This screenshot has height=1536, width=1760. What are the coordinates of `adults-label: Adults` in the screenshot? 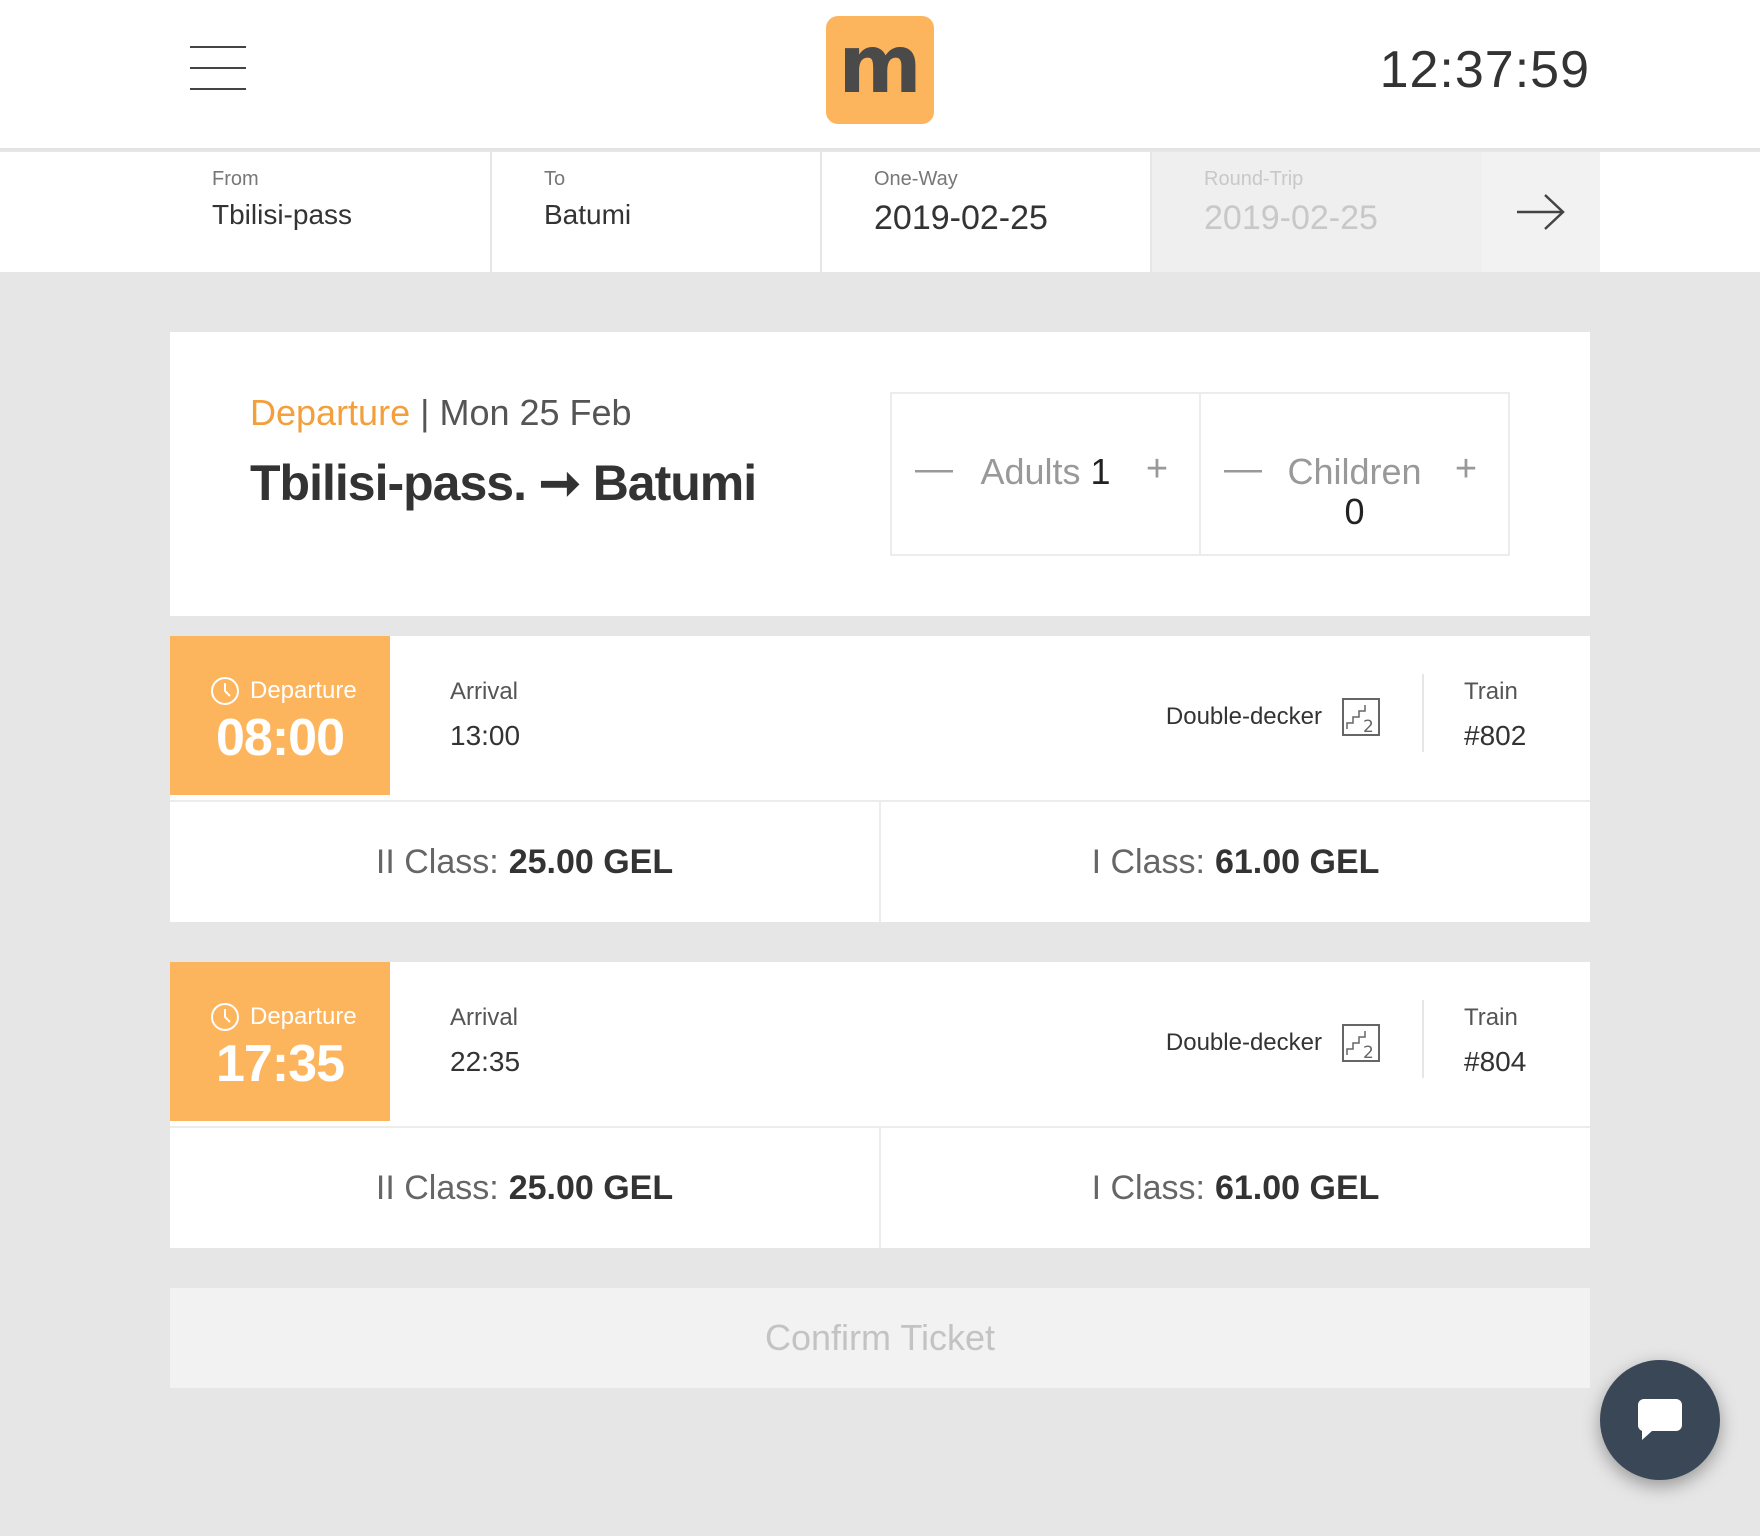 It's located at (1030, 471).